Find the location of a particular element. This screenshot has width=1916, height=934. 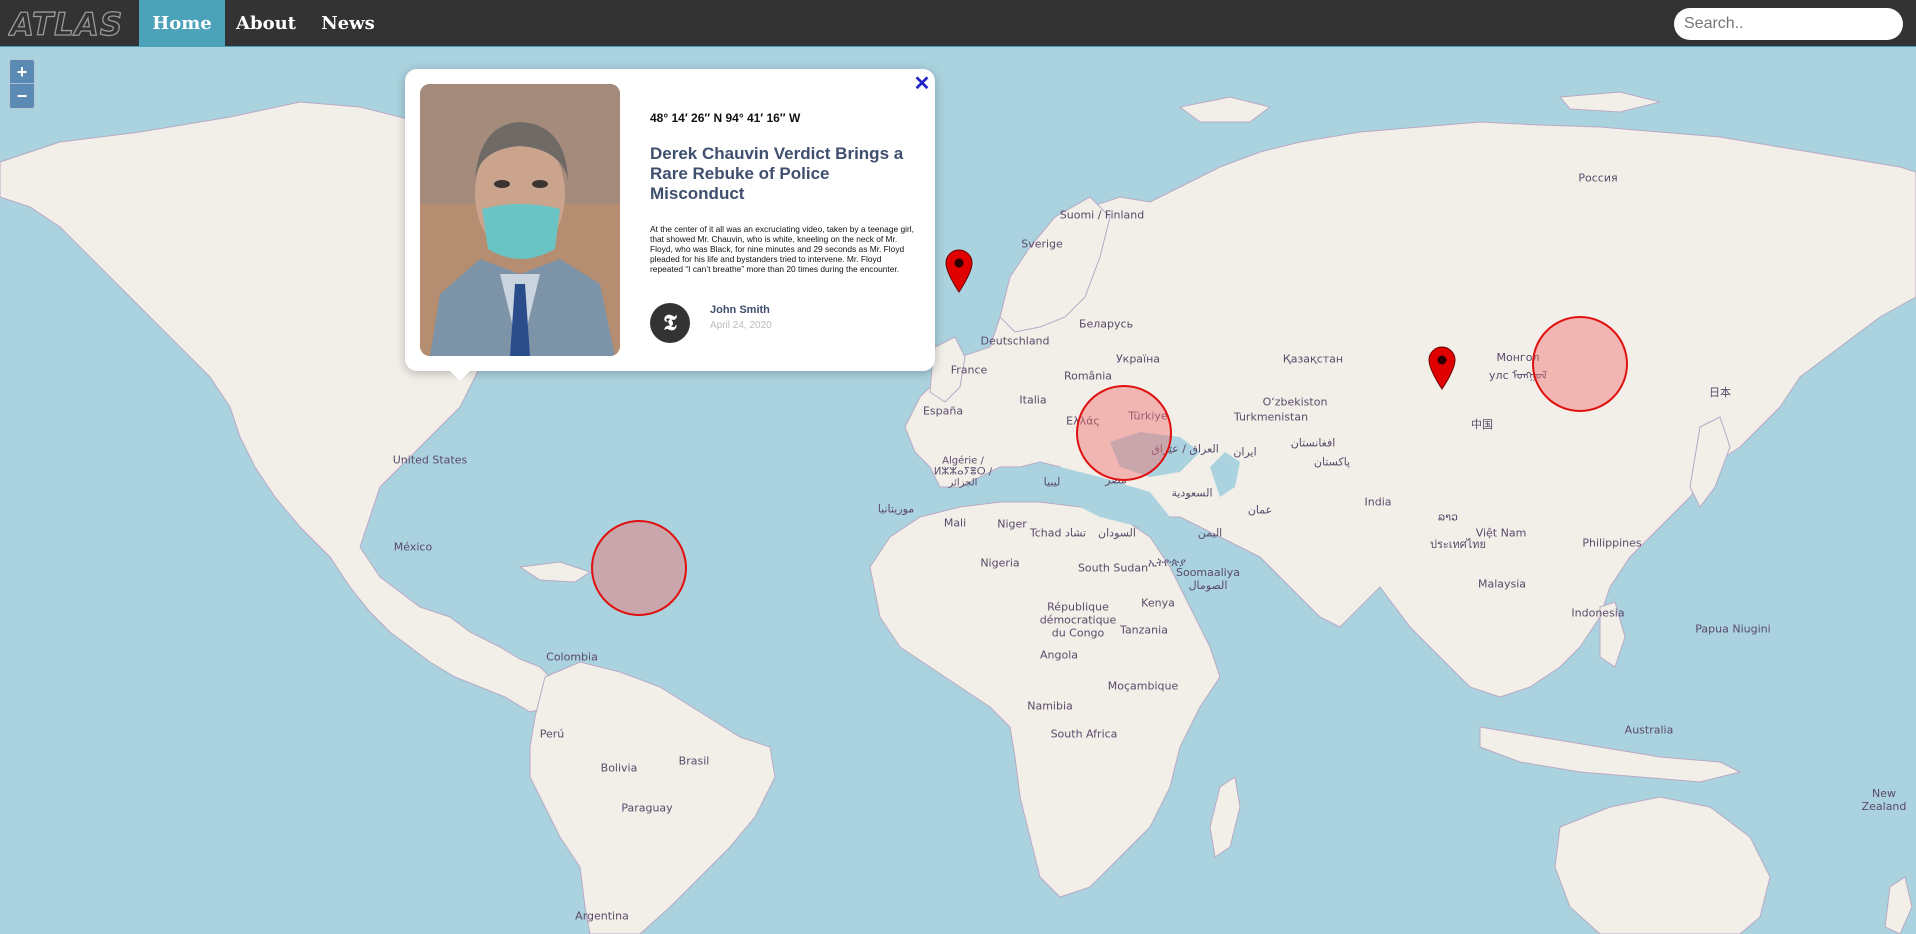

map-label: 中国 is located at coordinates (1482, 424).